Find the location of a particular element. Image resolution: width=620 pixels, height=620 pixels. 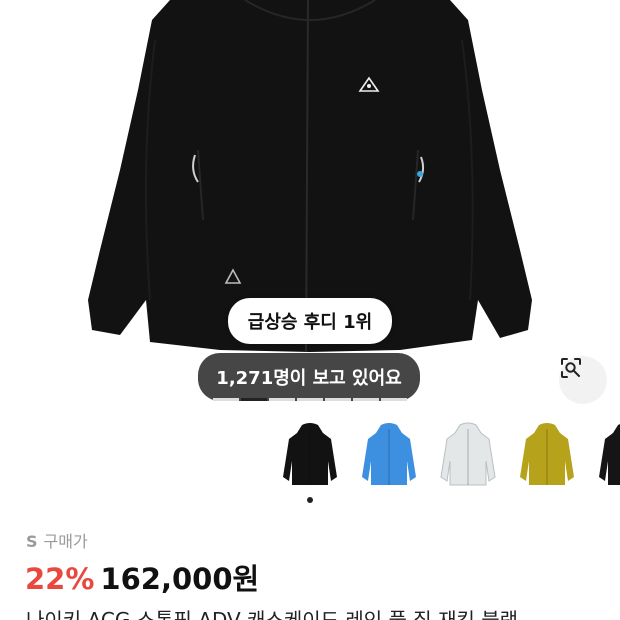

carousel-progress is located at coordinates (310, 399).